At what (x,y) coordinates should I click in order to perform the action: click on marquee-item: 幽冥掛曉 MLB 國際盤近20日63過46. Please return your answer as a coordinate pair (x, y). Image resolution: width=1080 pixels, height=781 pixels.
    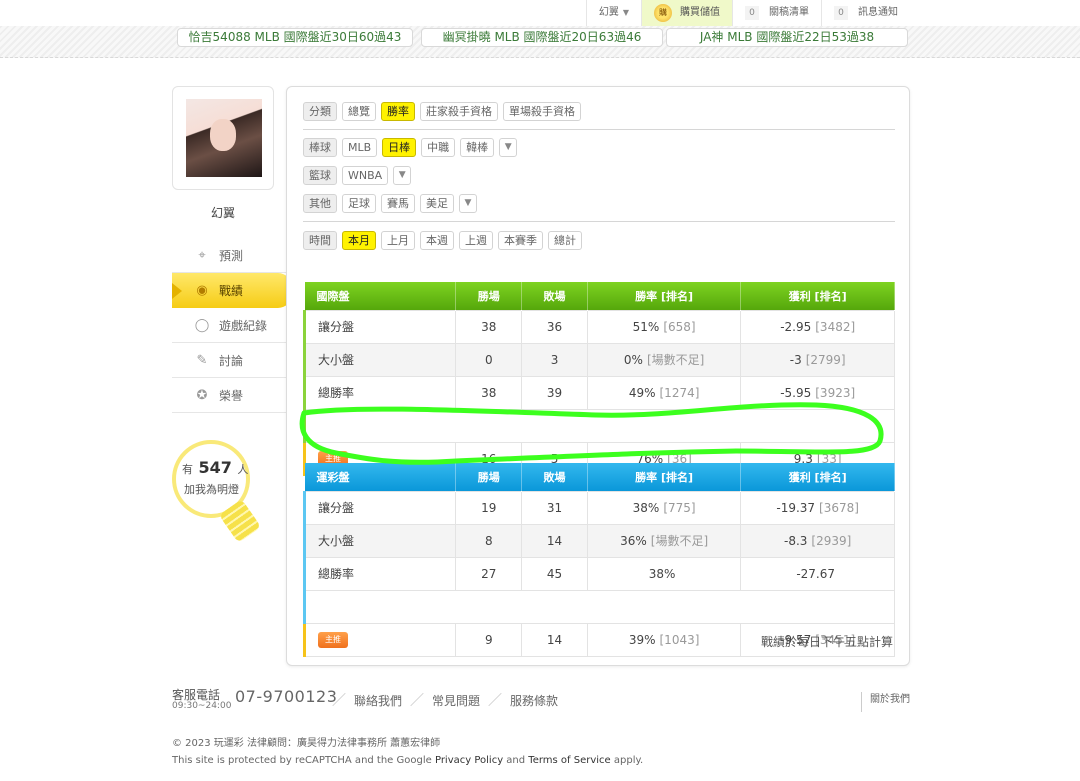
    Looking at the image, I should click on (542, 37).